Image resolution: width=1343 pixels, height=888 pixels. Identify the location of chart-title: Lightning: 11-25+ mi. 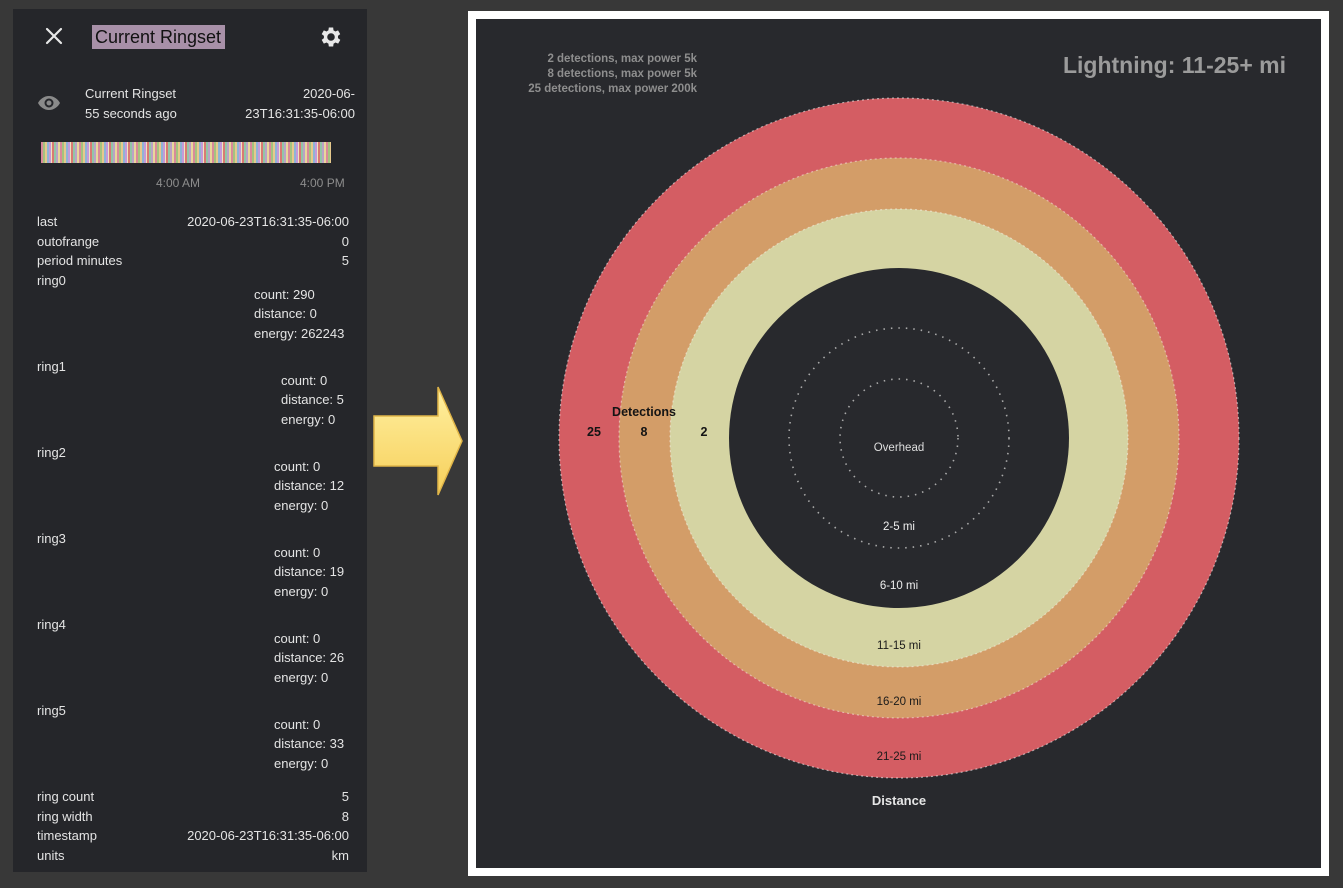
(1174, 65).